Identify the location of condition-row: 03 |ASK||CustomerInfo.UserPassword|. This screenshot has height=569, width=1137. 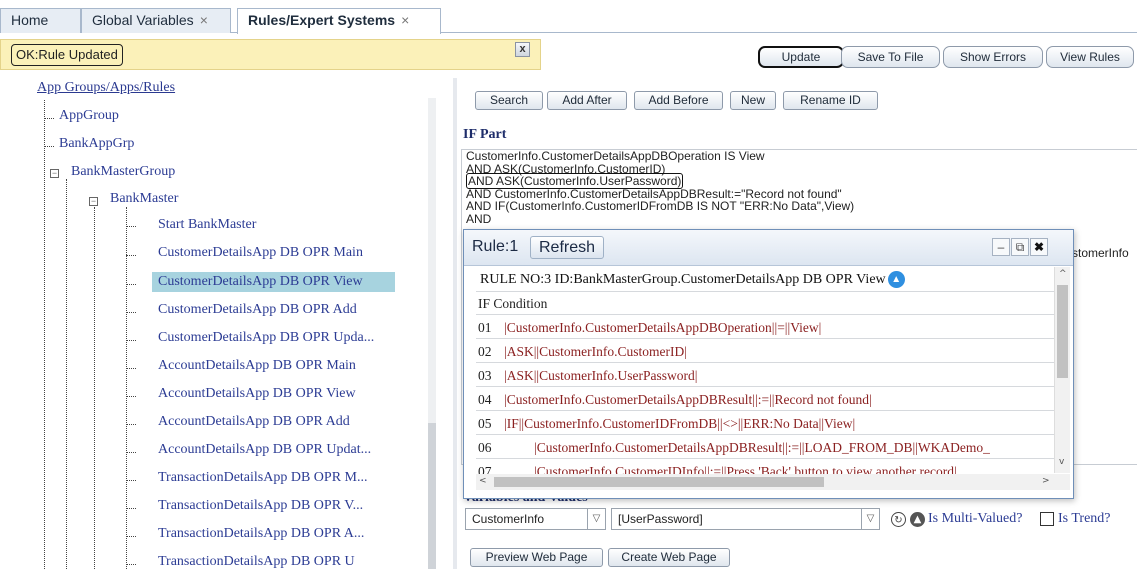
(765, 375).